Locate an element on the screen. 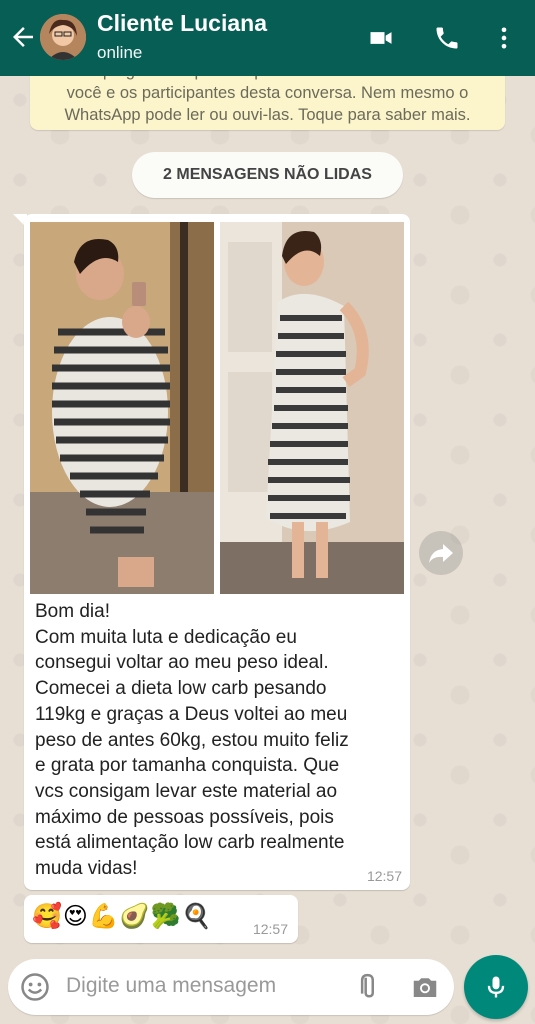 The width and height of the screenshot is (535, 1024). mic-button is located at coordinates (496, 987).